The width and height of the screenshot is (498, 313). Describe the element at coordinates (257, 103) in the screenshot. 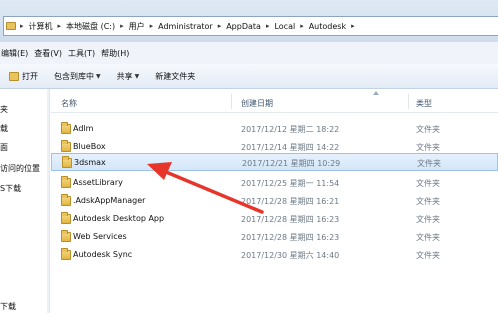

I see `column-date-header: 创建日期` at that location.